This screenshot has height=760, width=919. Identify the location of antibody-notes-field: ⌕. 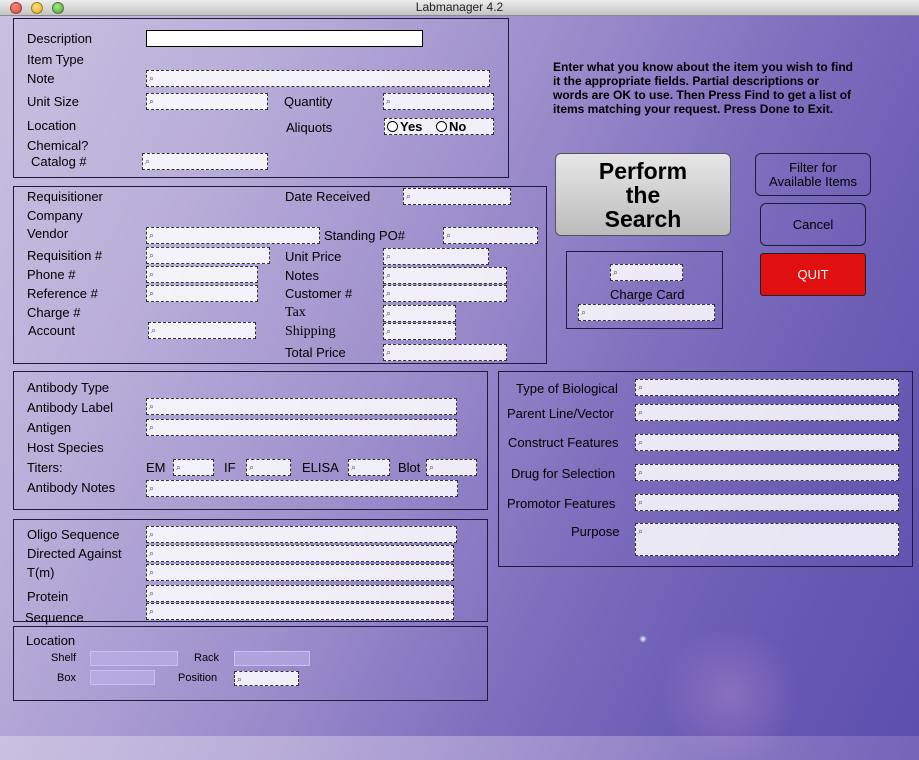
(302, 488).